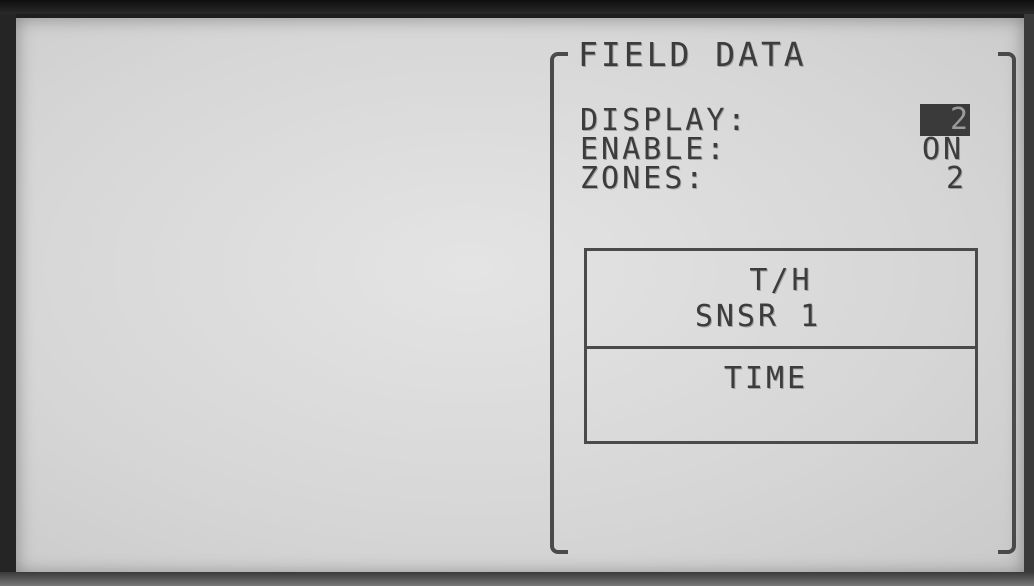 Image resolution: width=1034 pixels, height=586 pixels. I want to click on device-bezel-left, so click(8, 293).